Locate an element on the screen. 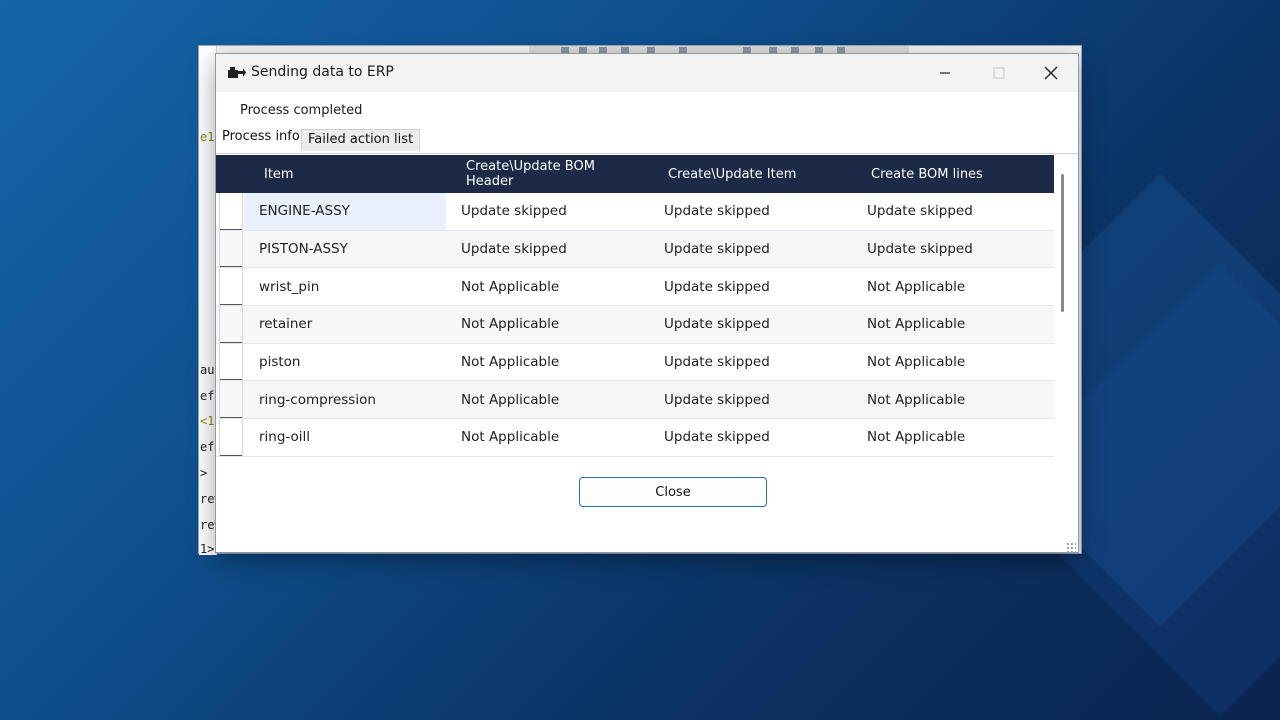 The width and height of the screenshot is (1280, 720). close-window-button is located at coordinates (1051, 73).